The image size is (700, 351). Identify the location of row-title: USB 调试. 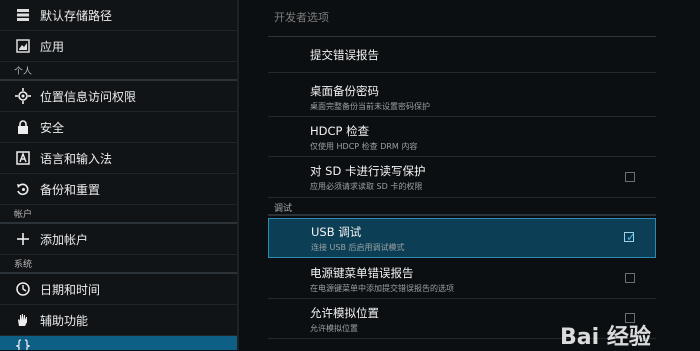
(336, 231).